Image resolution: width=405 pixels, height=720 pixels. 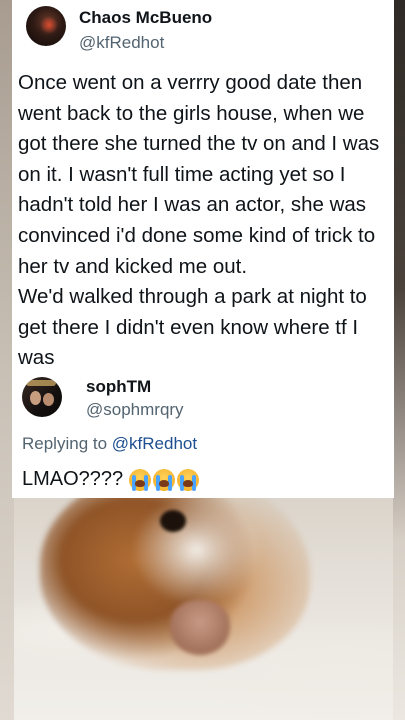 I want to click on reply-author-name: sophTM, so click(x=118, y=387).